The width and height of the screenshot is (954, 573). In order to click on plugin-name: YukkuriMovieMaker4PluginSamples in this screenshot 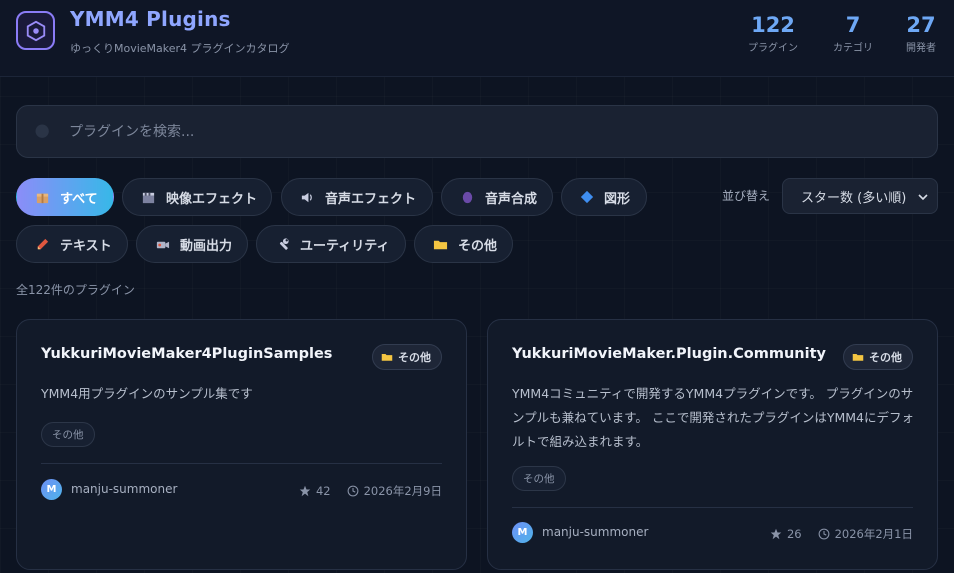, I will do `click(186, 354)`.